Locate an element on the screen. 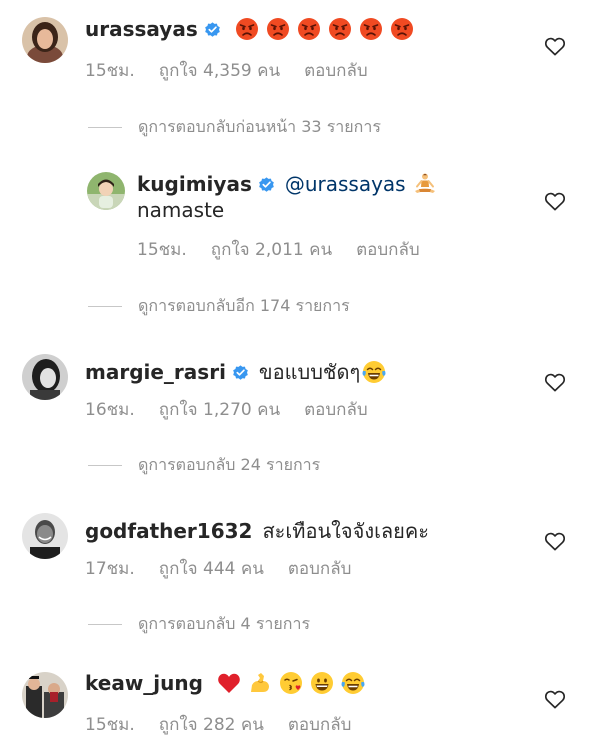 Image resolution: width=600 pixels, height=747 pixels. person-in-lotus-position-icon is located at coordinates (425, 184).